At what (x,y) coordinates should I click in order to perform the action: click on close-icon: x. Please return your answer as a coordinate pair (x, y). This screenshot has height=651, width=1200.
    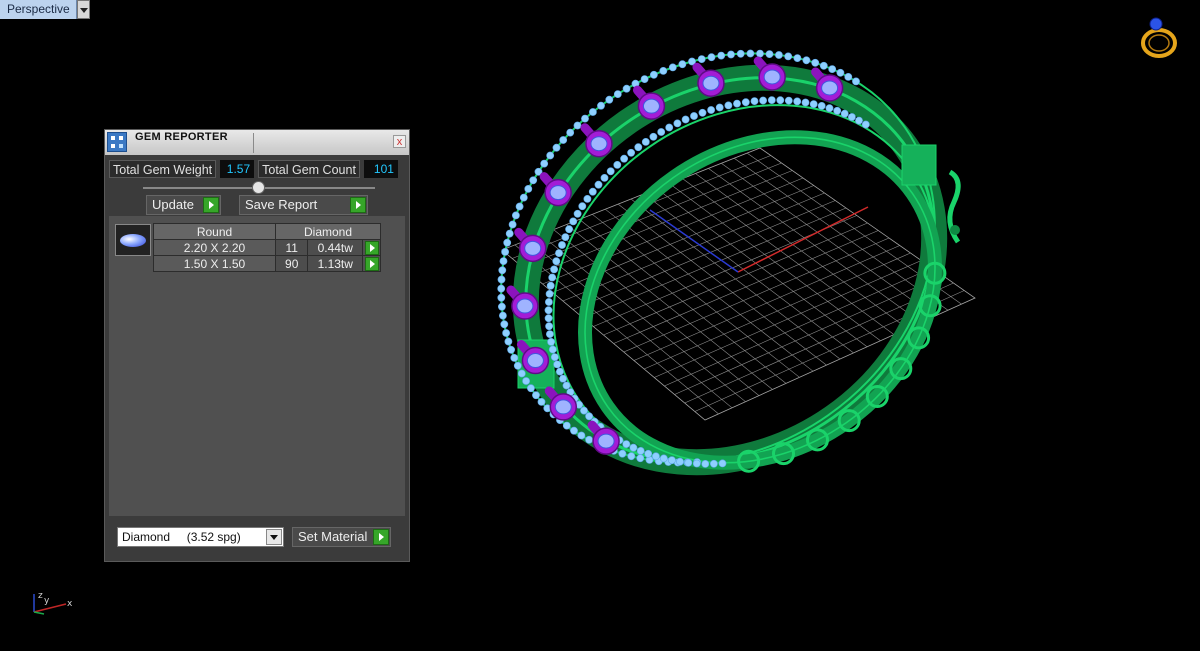
    Looking at the image, I should click on (399, 141).